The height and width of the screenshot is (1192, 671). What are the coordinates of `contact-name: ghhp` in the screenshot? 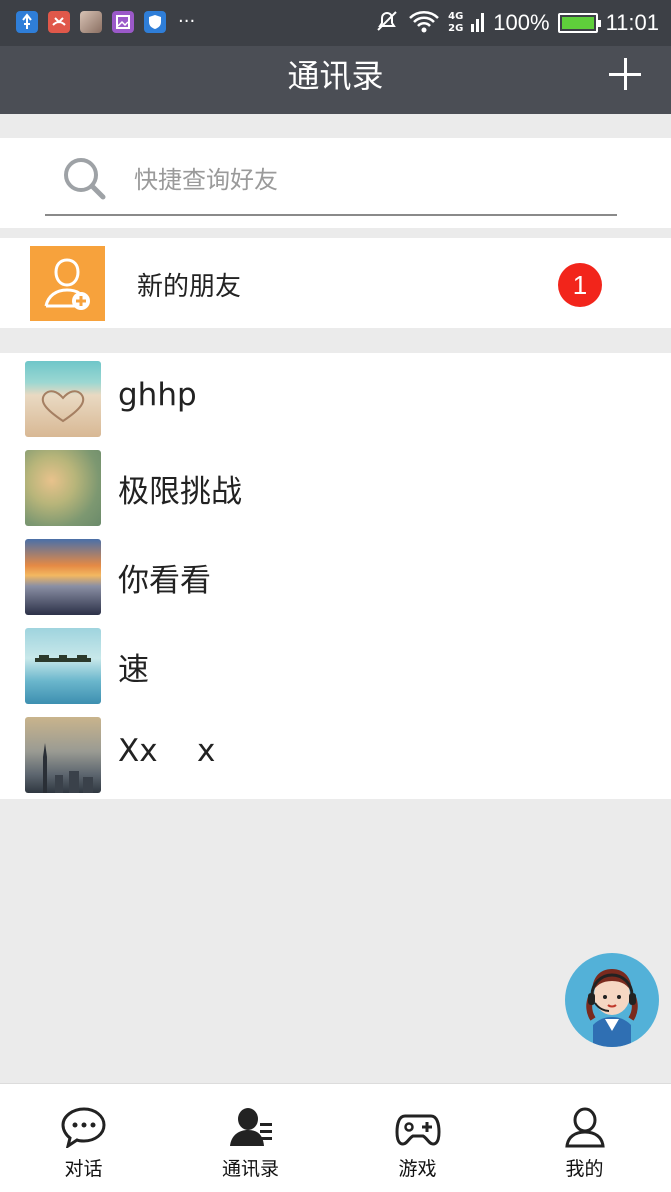 It's located at (157, 395).